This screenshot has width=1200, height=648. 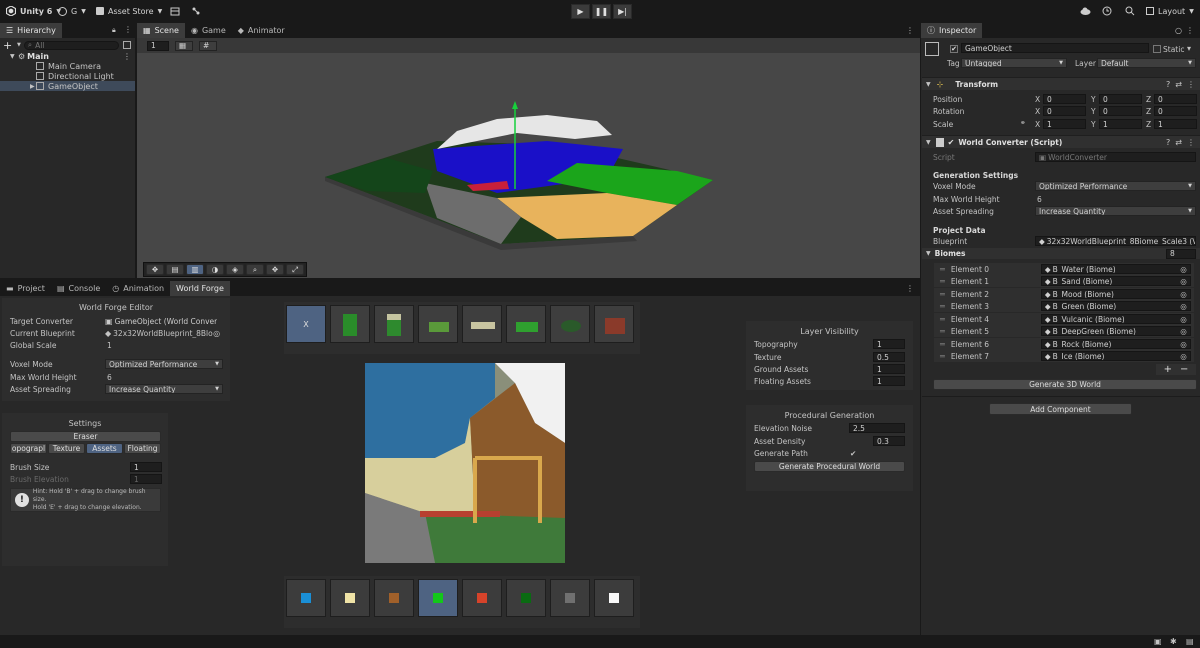 What do you see at coordinates (1064, 111) in the screenshot?
I see `rotation-x-field: 0` at bounding box center [1064, 111].